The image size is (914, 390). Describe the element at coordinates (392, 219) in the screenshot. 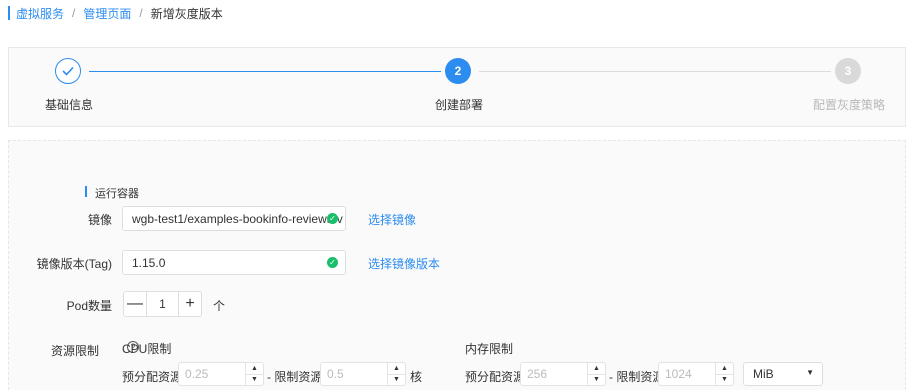

I see `select-image-link: 选择镜像` at that location.